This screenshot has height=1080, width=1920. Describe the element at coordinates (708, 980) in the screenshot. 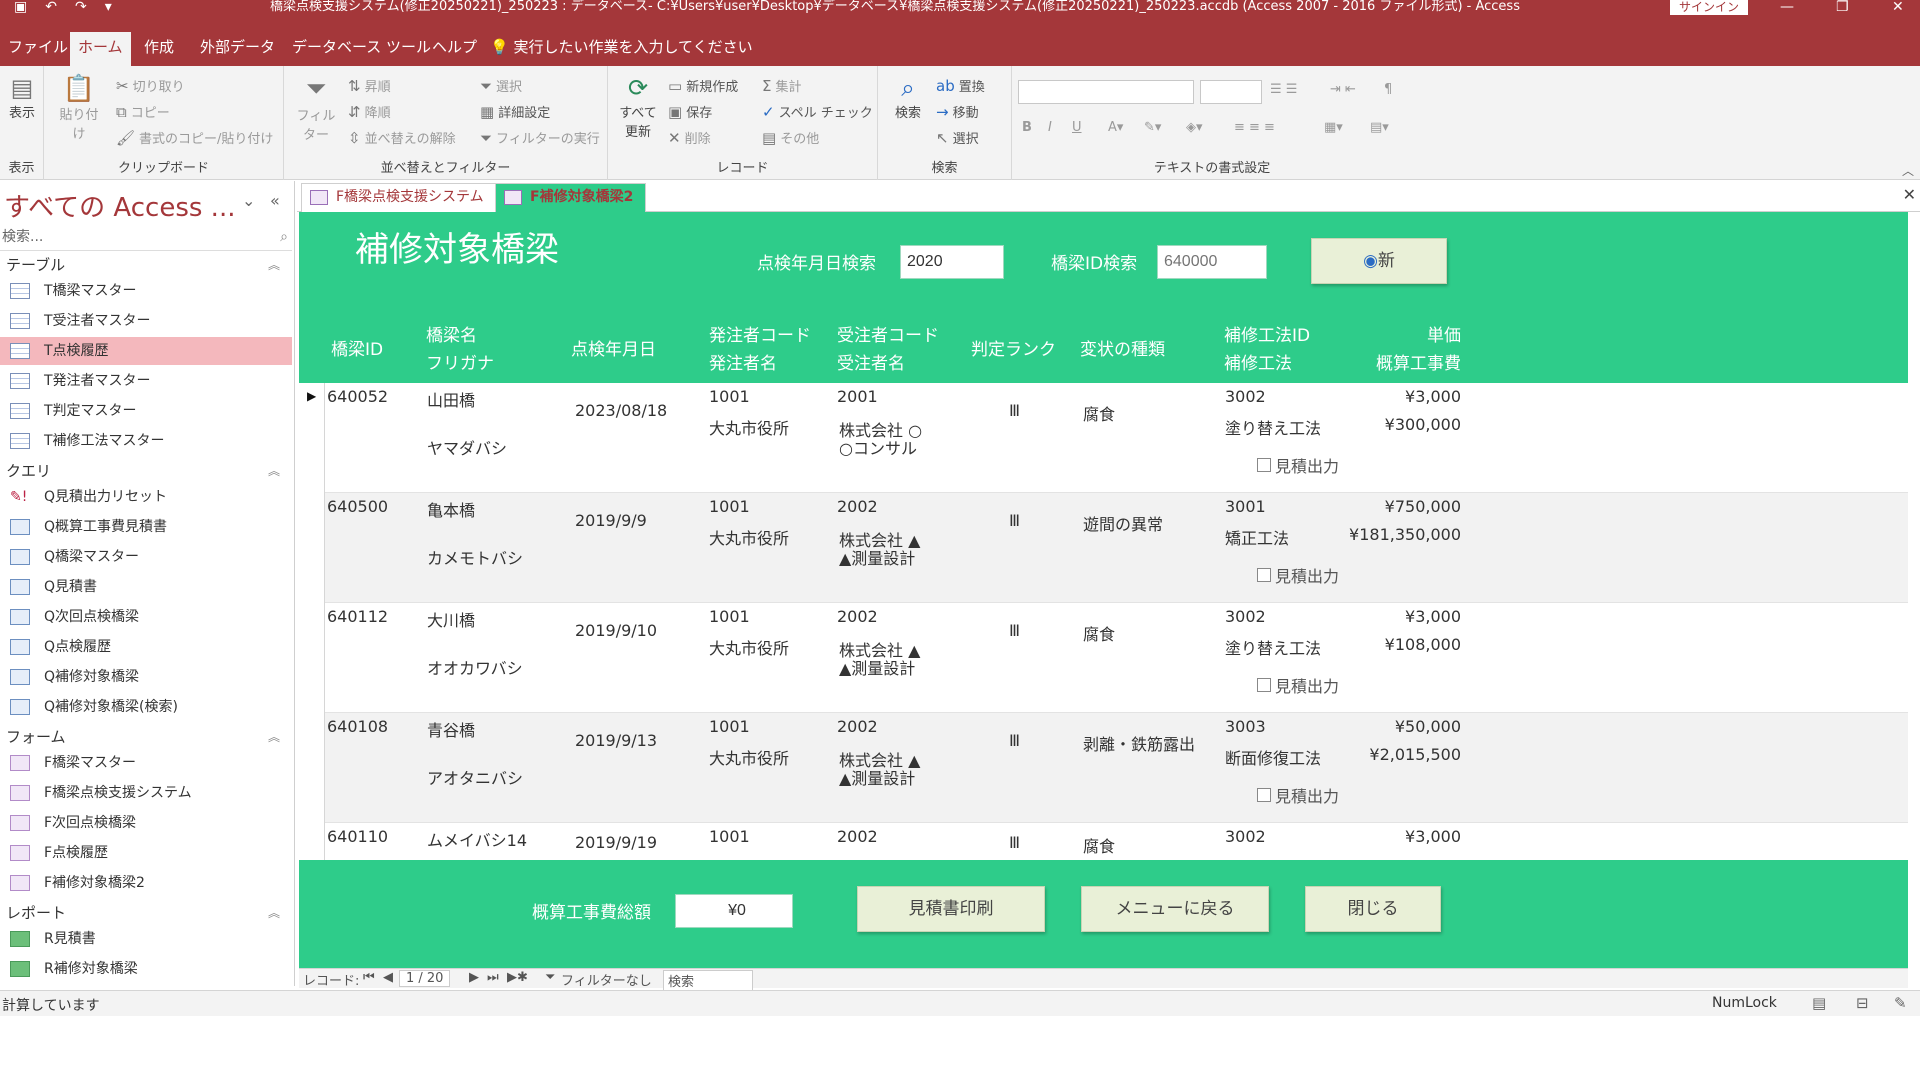

I see `record-search-input: 検索` at that location.